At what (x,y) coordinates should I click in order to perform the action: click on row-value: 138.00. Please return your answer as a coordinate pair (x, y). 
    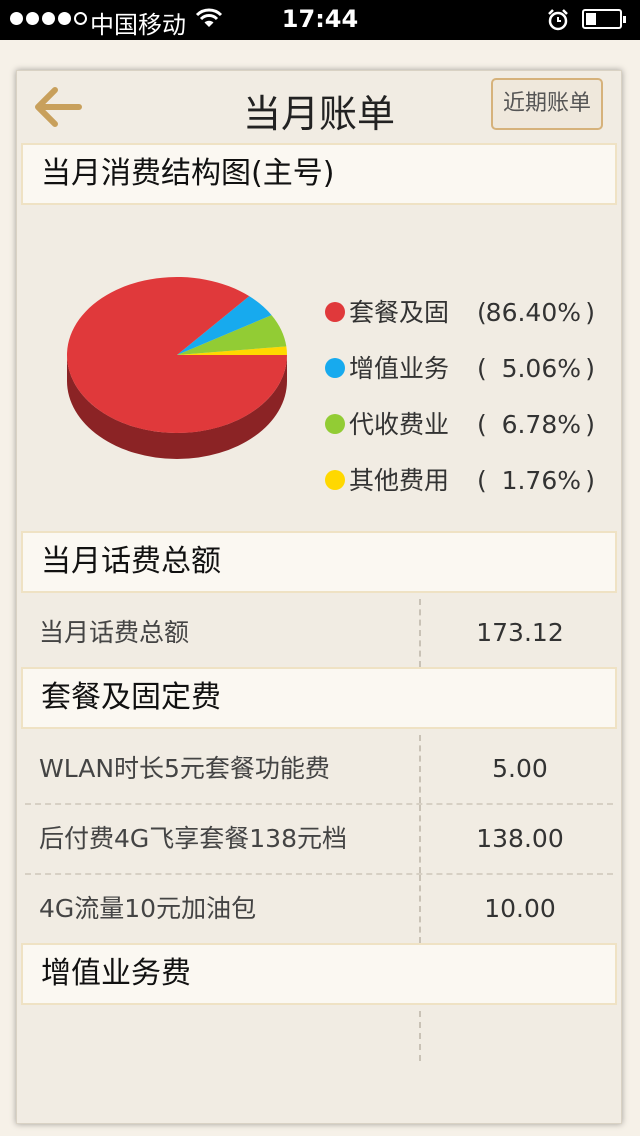
    Looking at the image, I should click on (520, 838).